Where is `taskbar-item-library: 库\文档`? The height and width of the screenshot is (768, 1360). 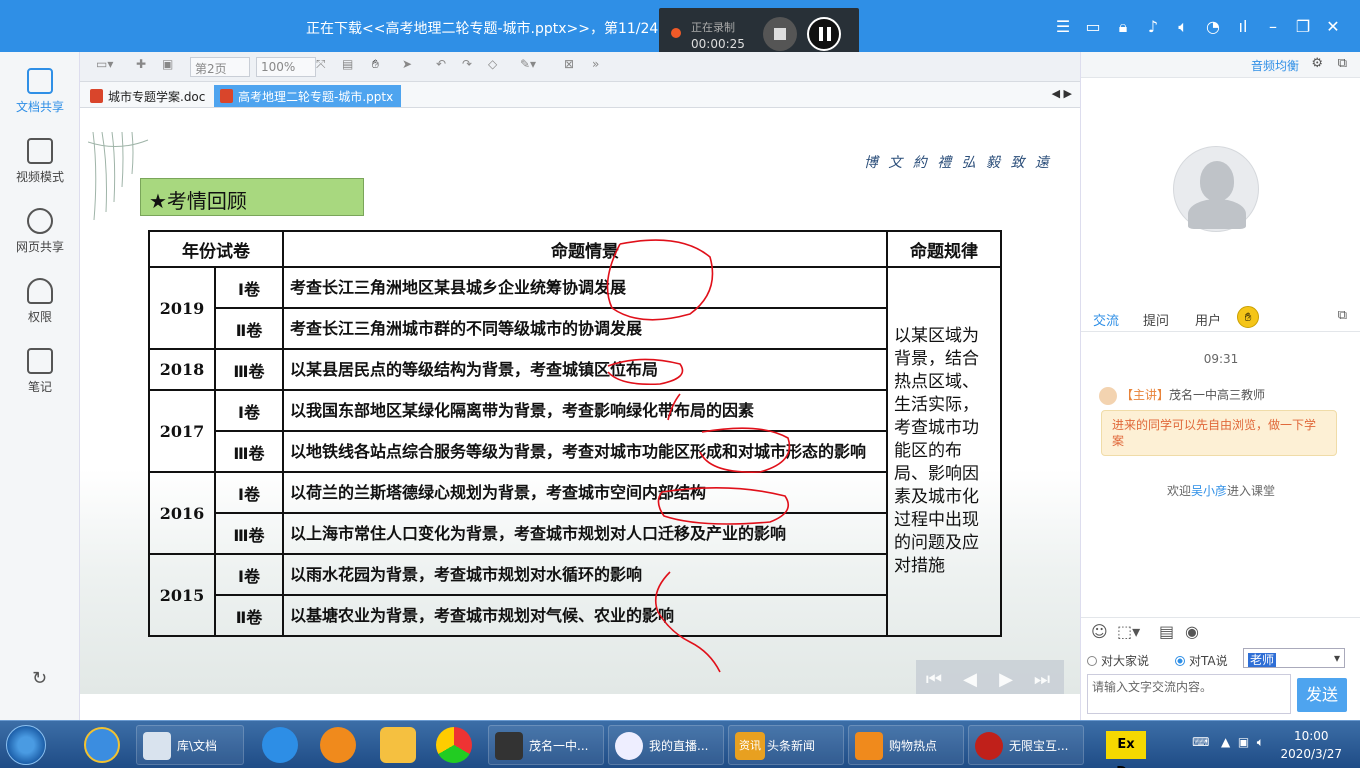 taskbar-item-library: 库\文档 is located at coordinates (190, 745).